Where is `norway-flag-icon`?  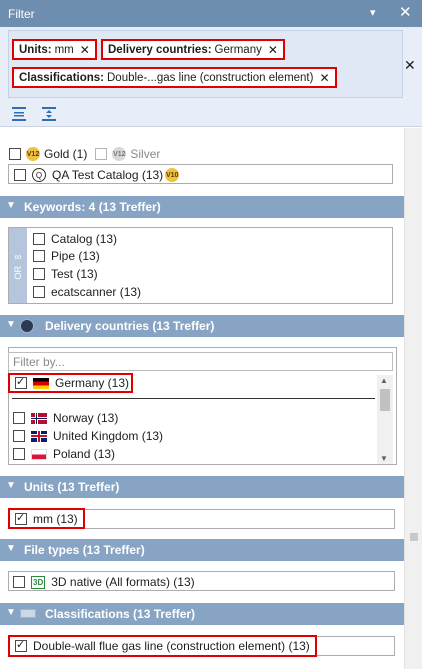 norway-flag-icon is located at coordinates (39, 418).